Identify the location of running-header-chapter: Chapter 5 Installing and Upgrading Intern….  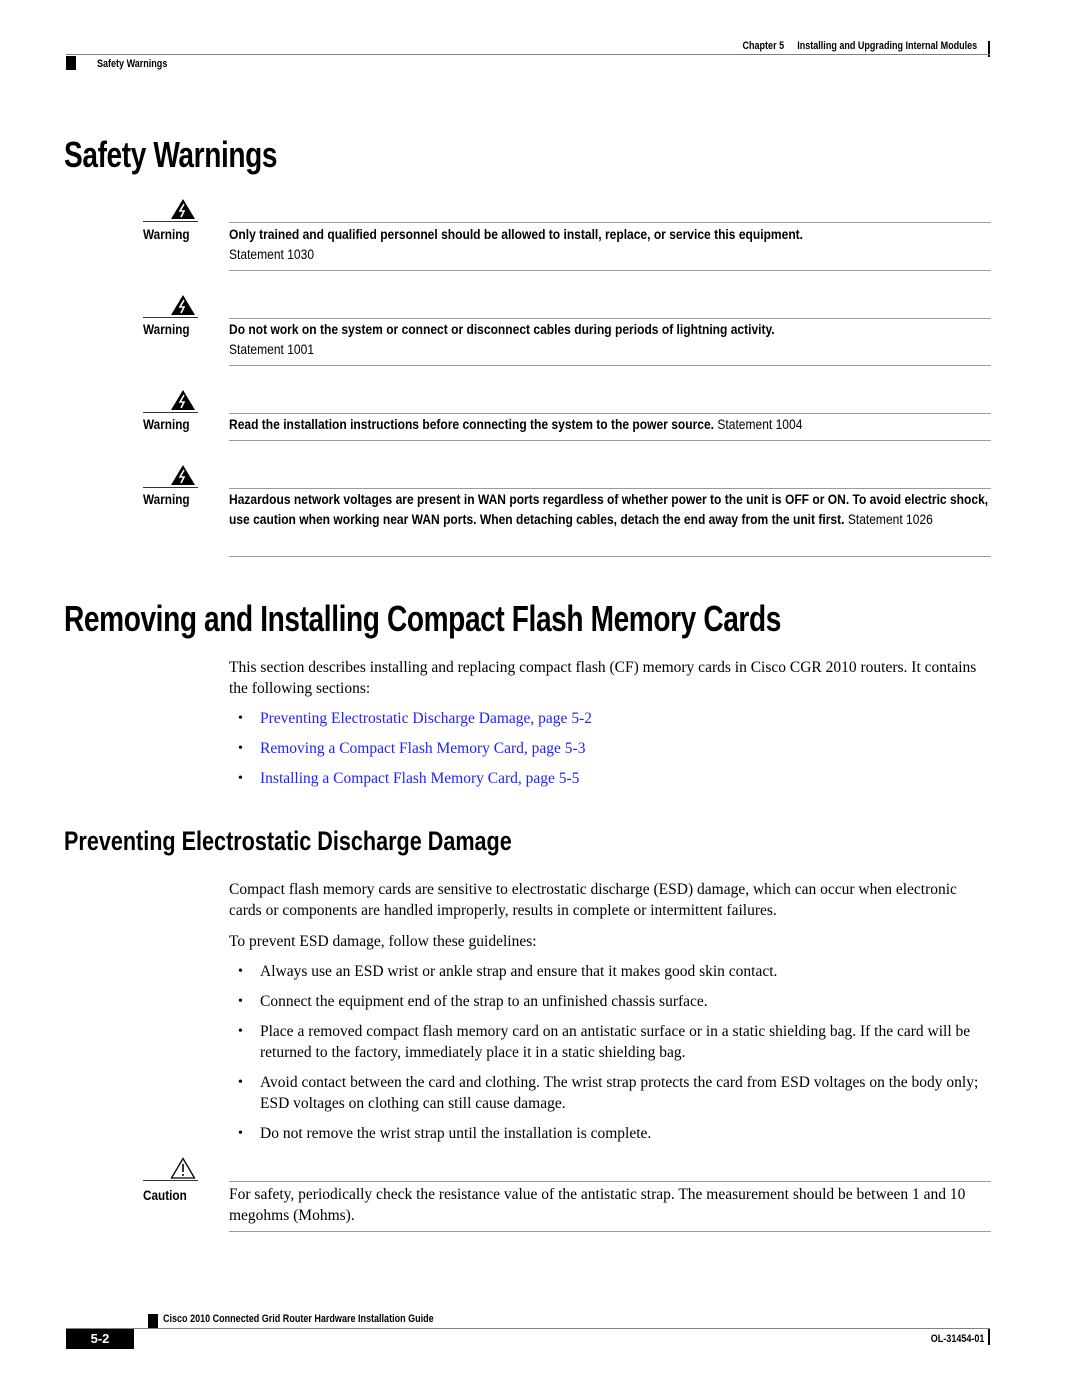
(859, 46).